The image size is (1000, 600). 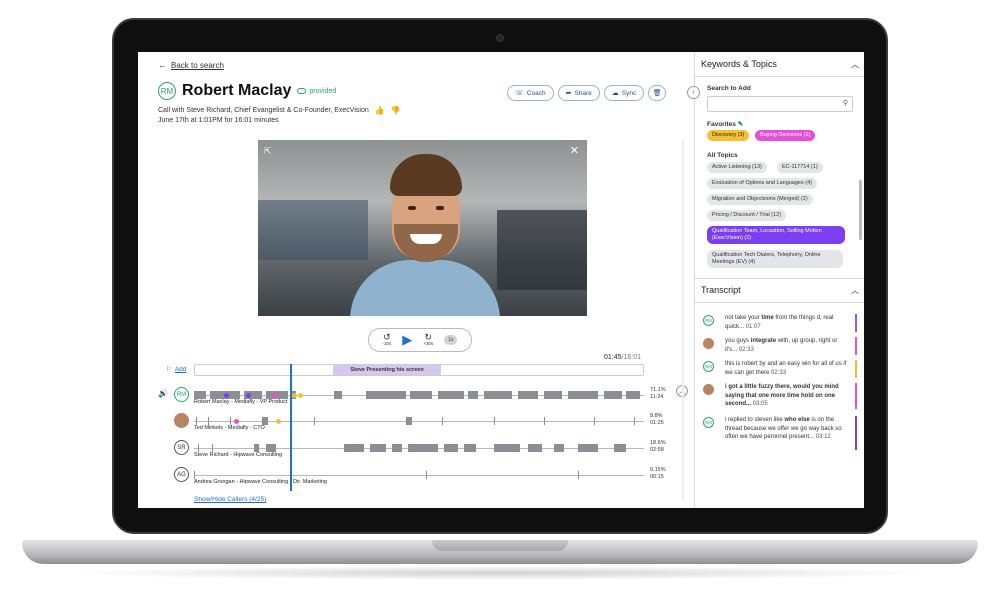 What do you see at coordinates (780, 64) in the screenshot?
I see `keywords-topics-header: Keywords & Topics ︿` at bounding box center [780, 64].